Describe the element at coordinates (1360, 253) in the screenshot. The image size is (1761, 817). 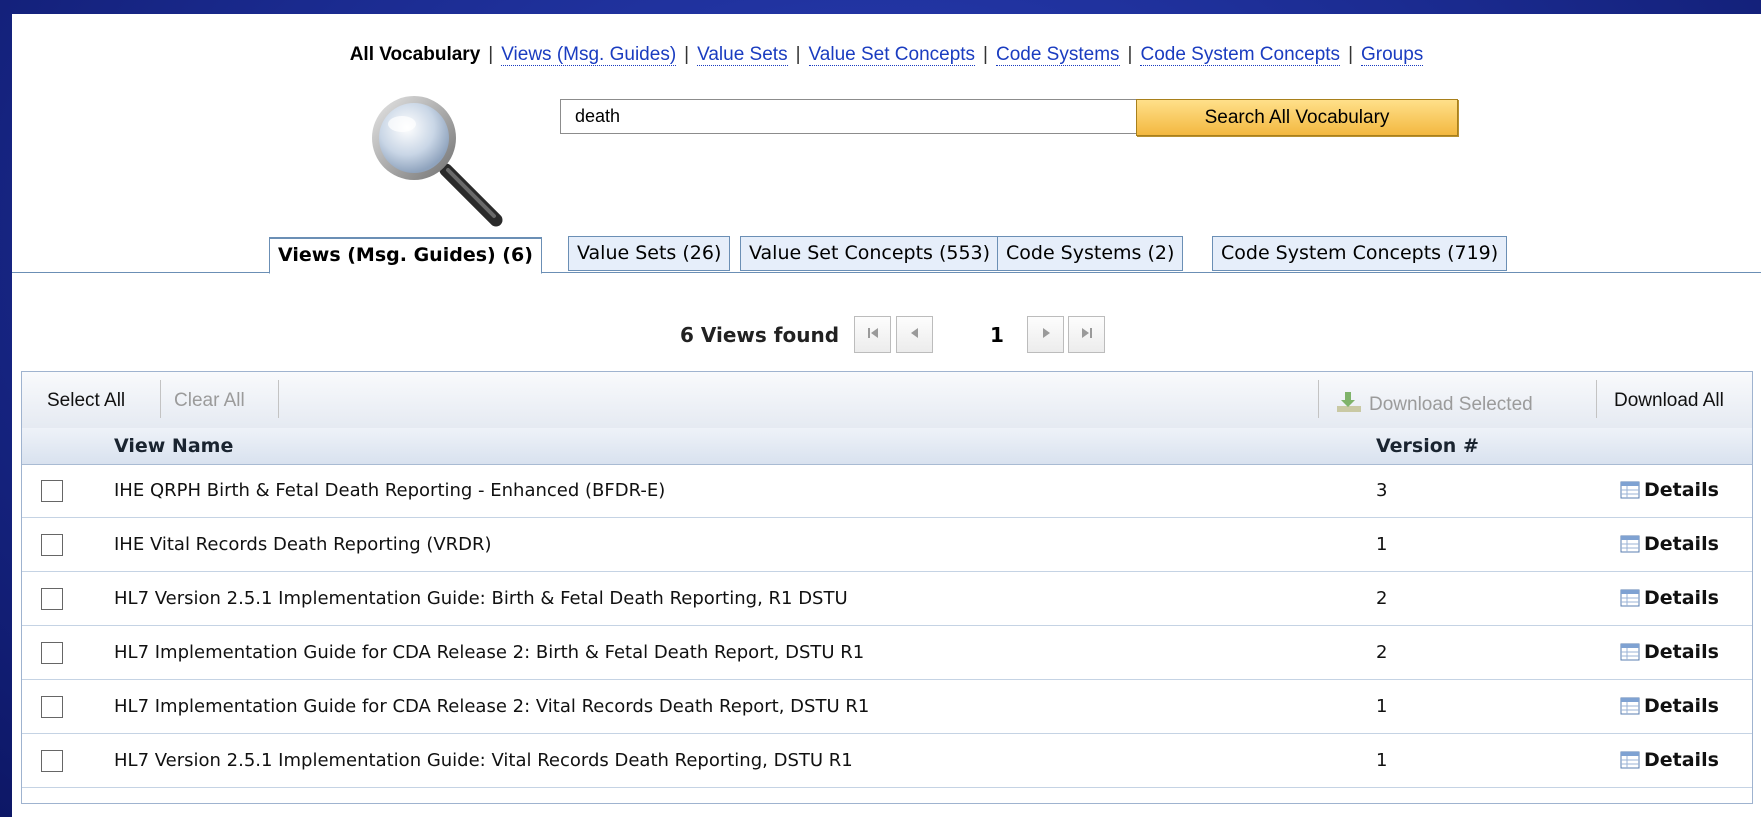
I see `tab-code-system-concepts: Code System Concepts (719)` at that location.